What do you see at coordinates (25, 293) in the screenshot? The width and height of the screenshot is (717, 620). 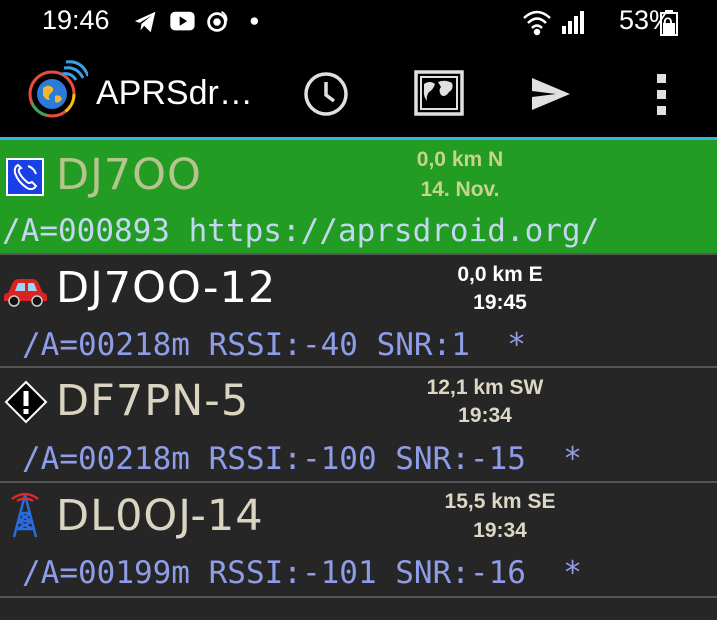 I see `car-icon` at bounding box center [25, 293].